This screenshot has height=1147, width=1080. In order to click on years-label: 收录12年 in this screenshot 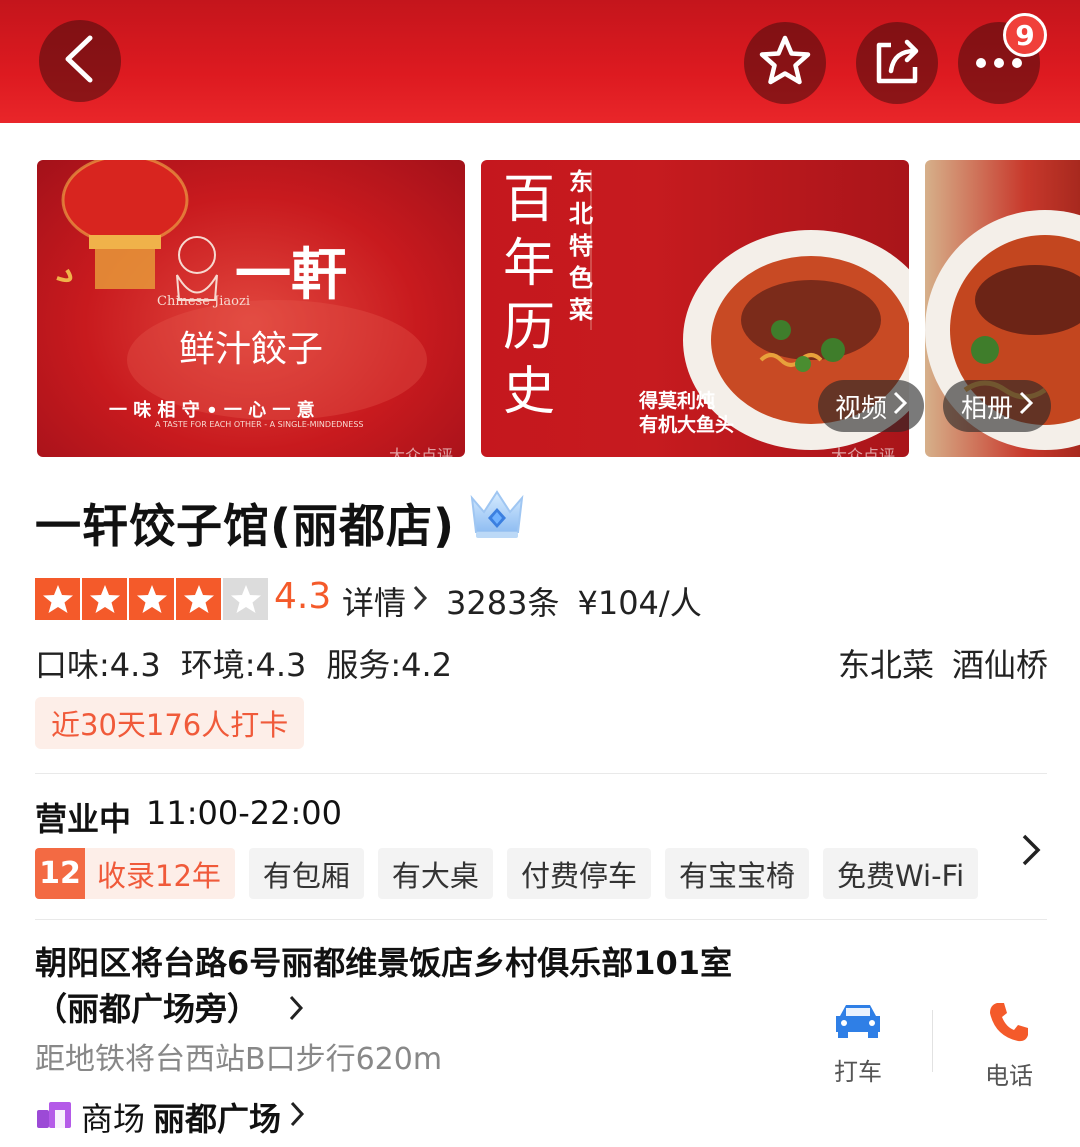, I will do `click(159, 875)`.